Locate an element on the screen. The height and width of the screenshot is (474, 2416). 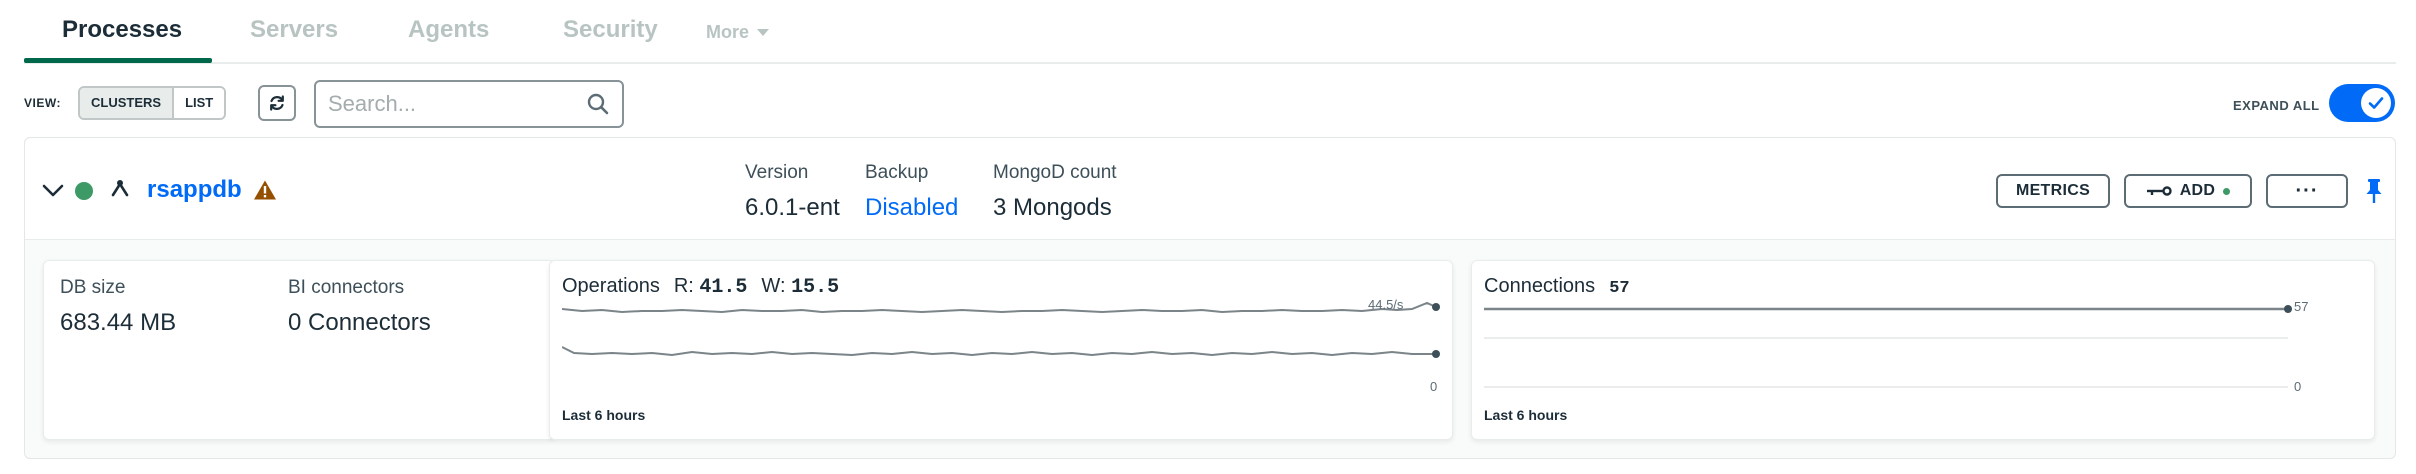
add-button-label: ADD is located at coordinates (2197, 190).